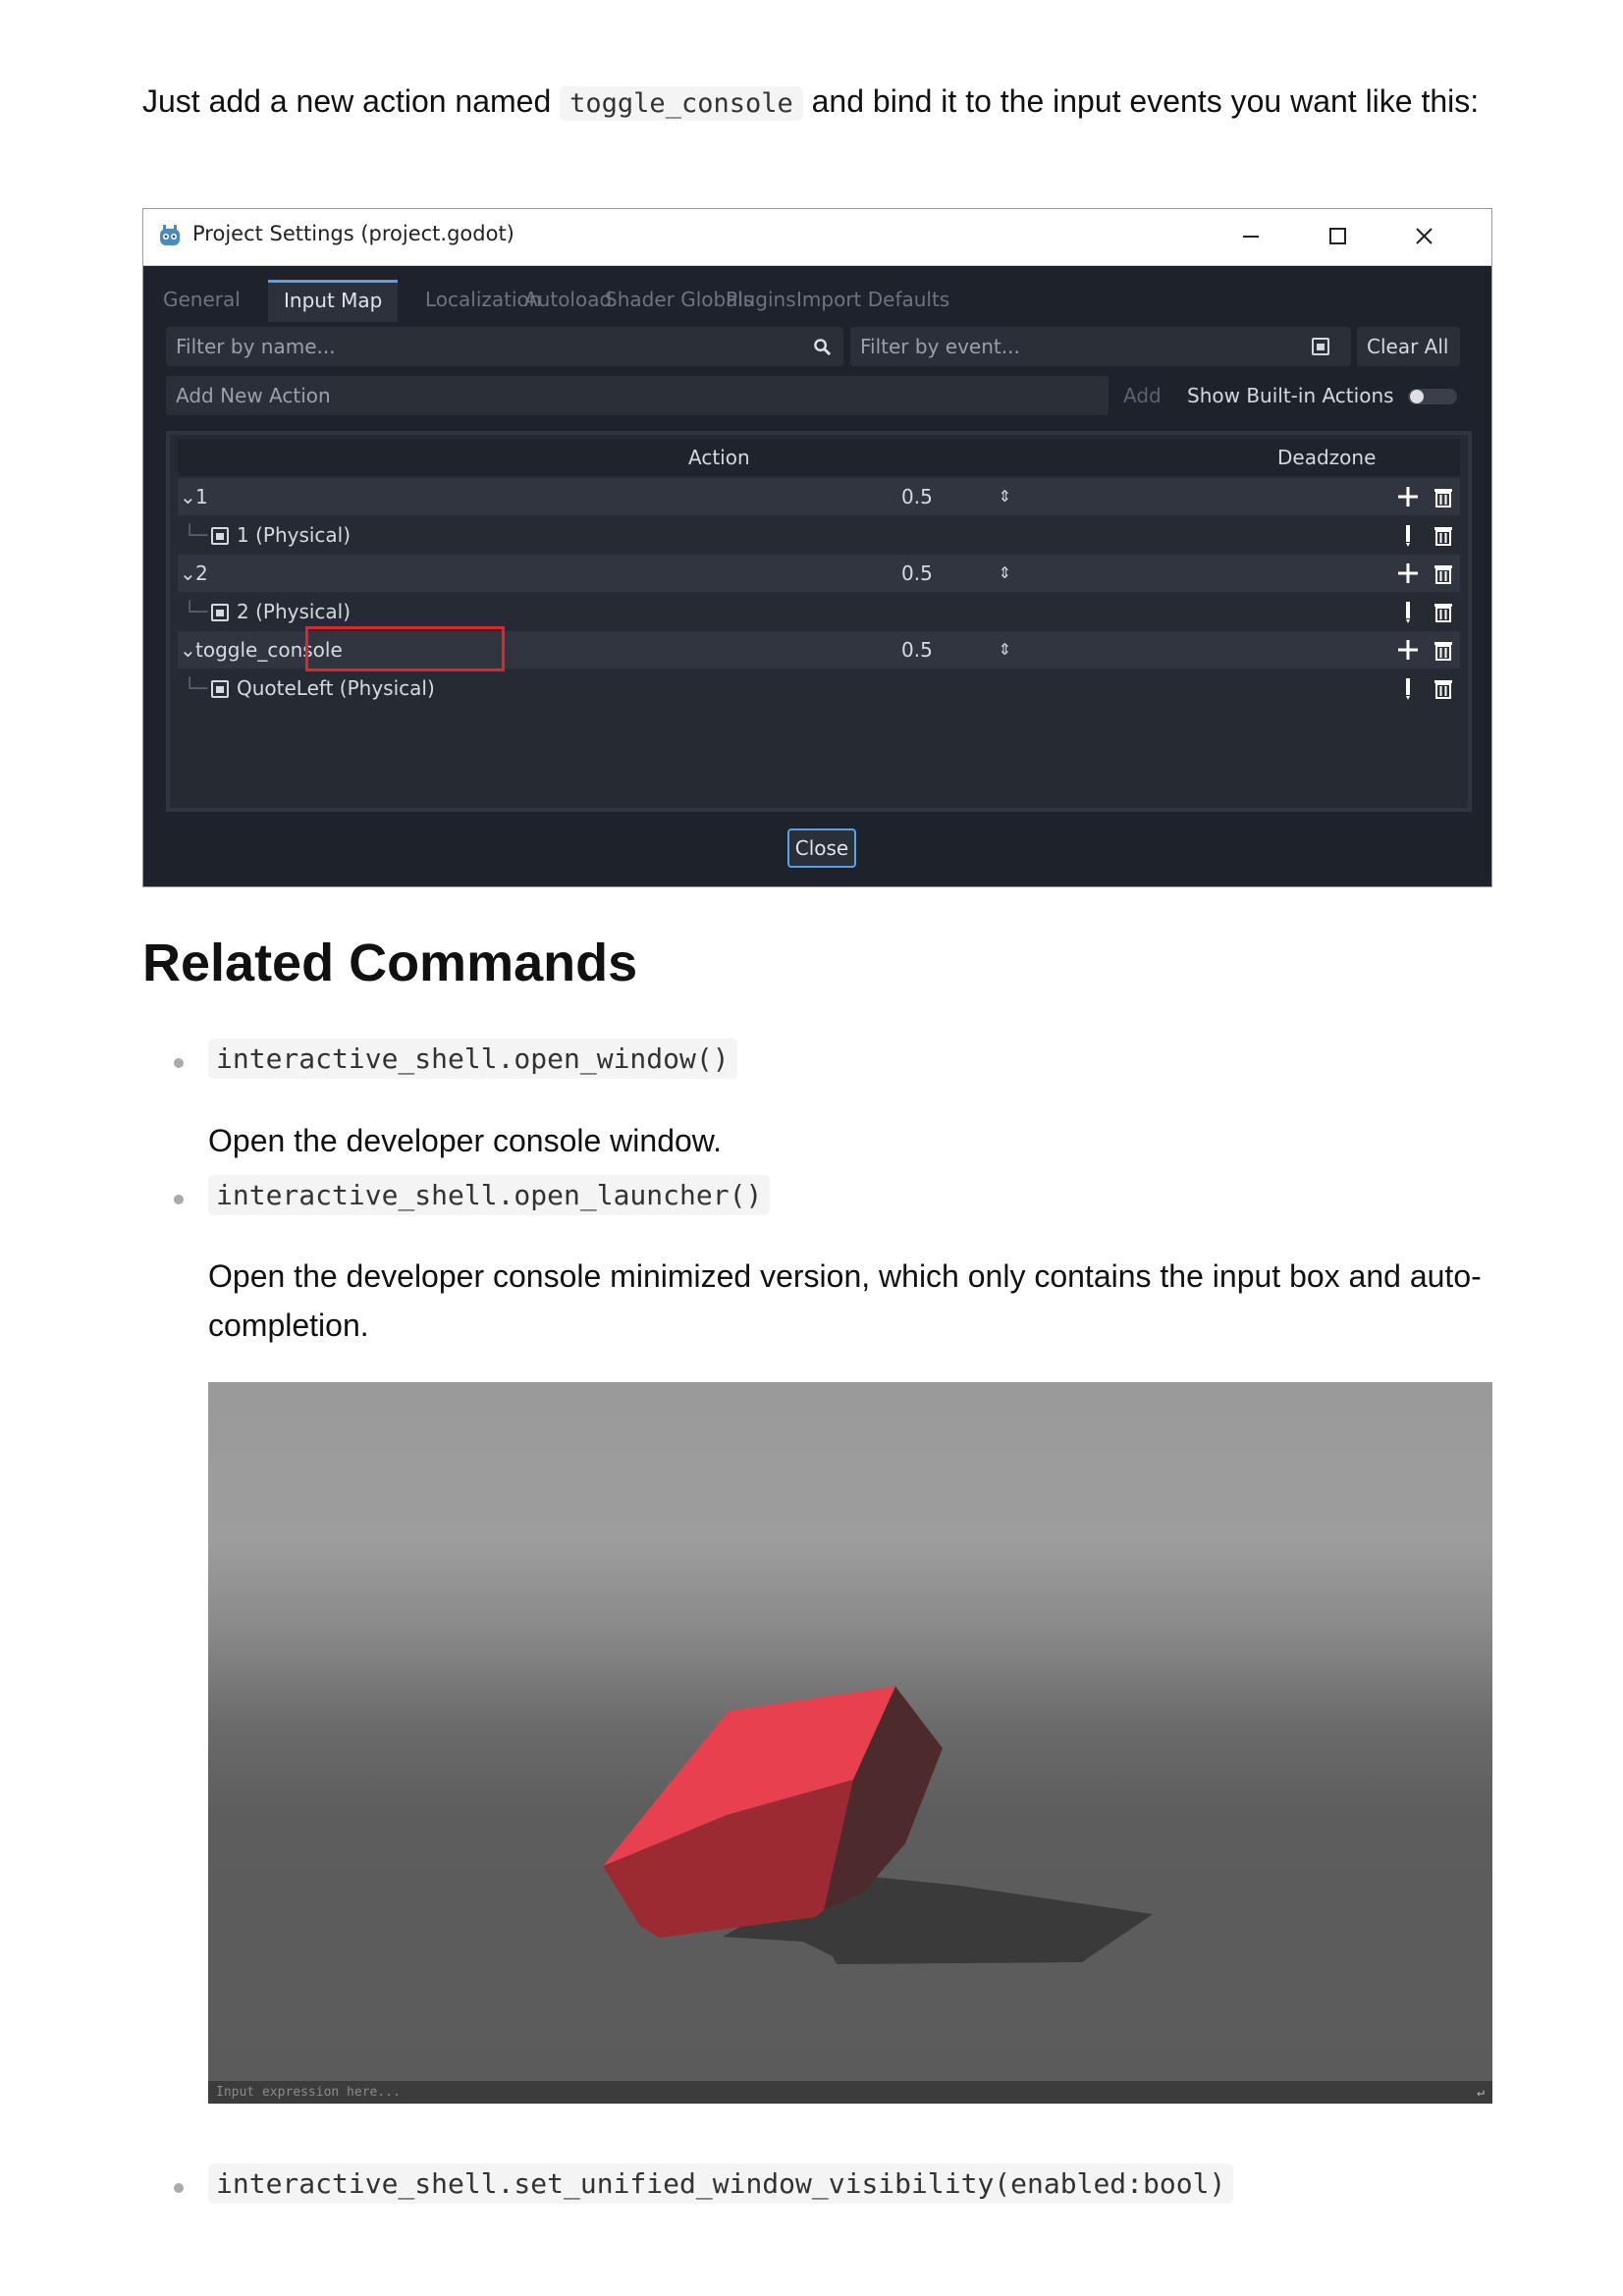 The height and width of the screenshot is (2296, 1623). Describe the element at coordinates (719, 457) in the screenshot. I see `column-action: Action` at that location.